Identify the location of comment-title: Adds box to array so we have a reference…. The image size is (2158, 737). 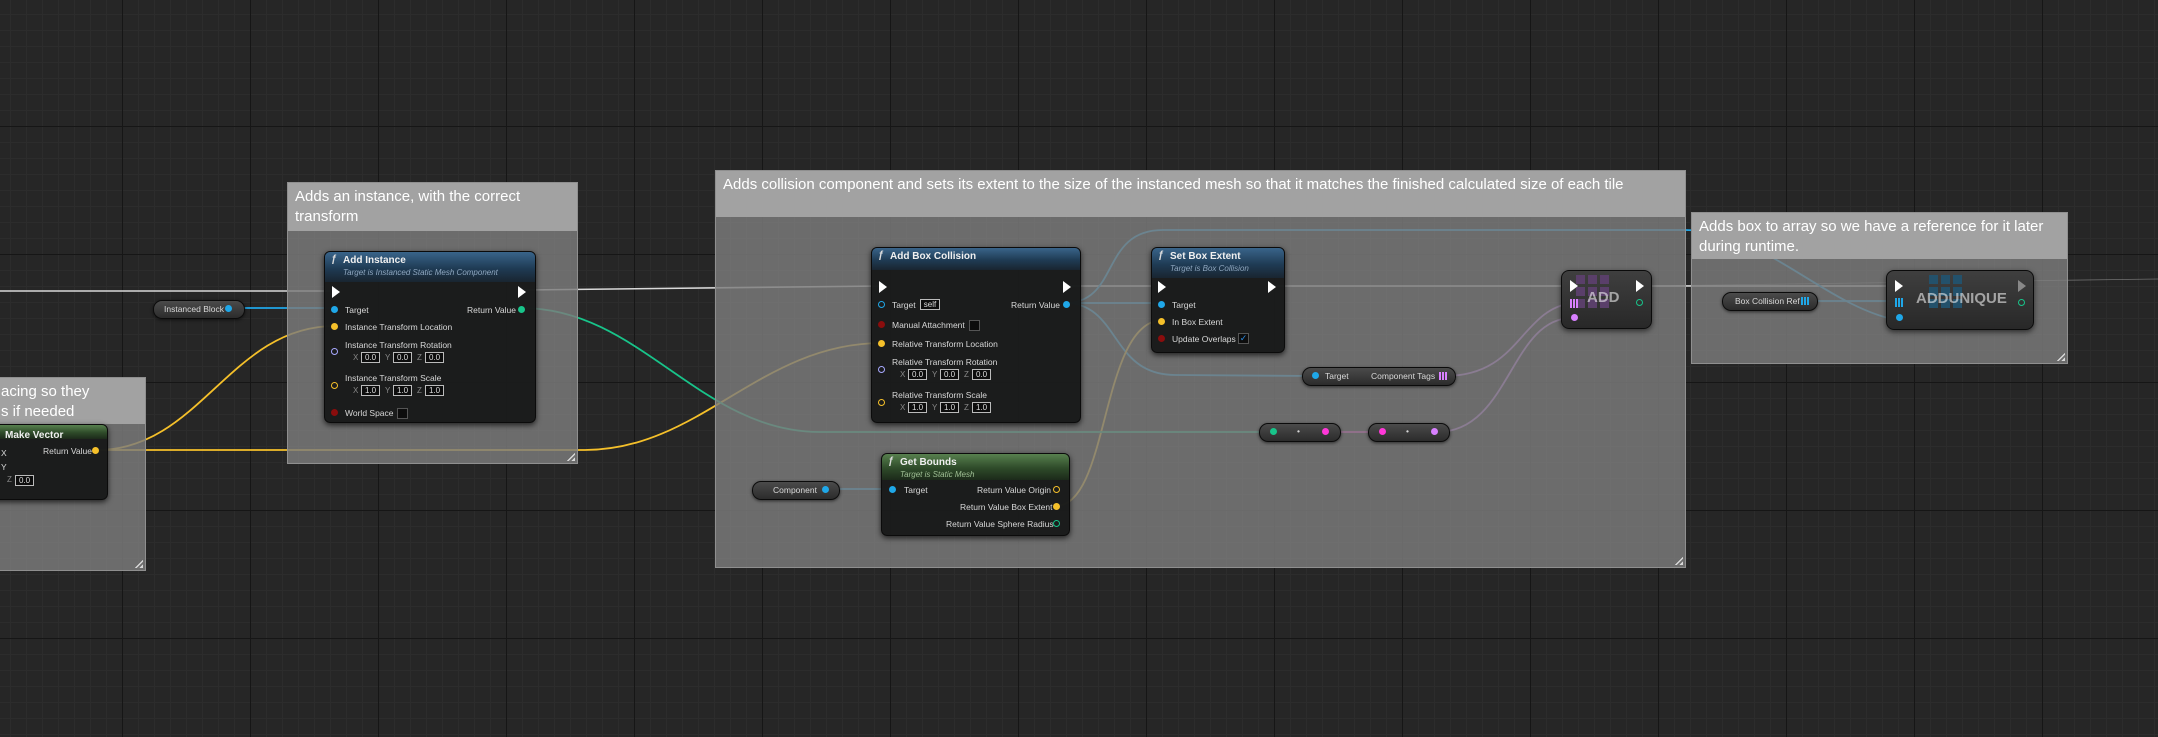
(1879, 236).